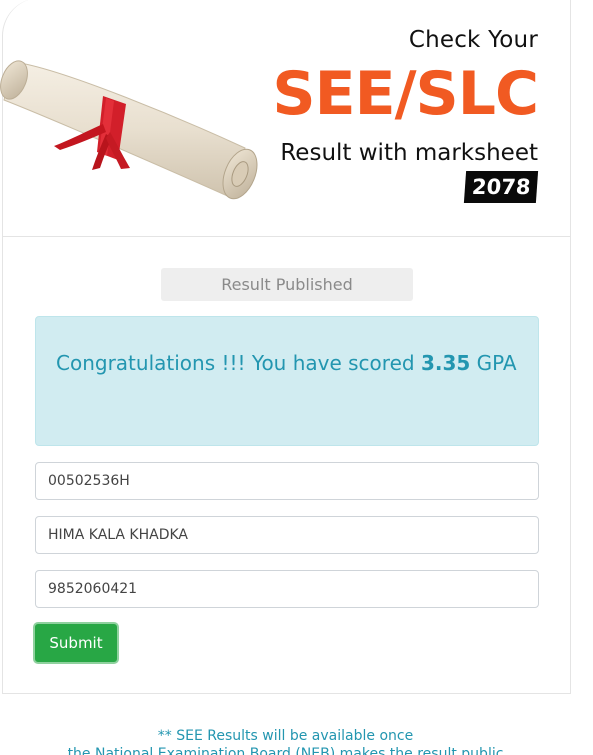 This screenshot has height=755, width=593. Describe the element at coordinates (76, 643) in the screenshot. I see `submit-button: Submit` at that location.